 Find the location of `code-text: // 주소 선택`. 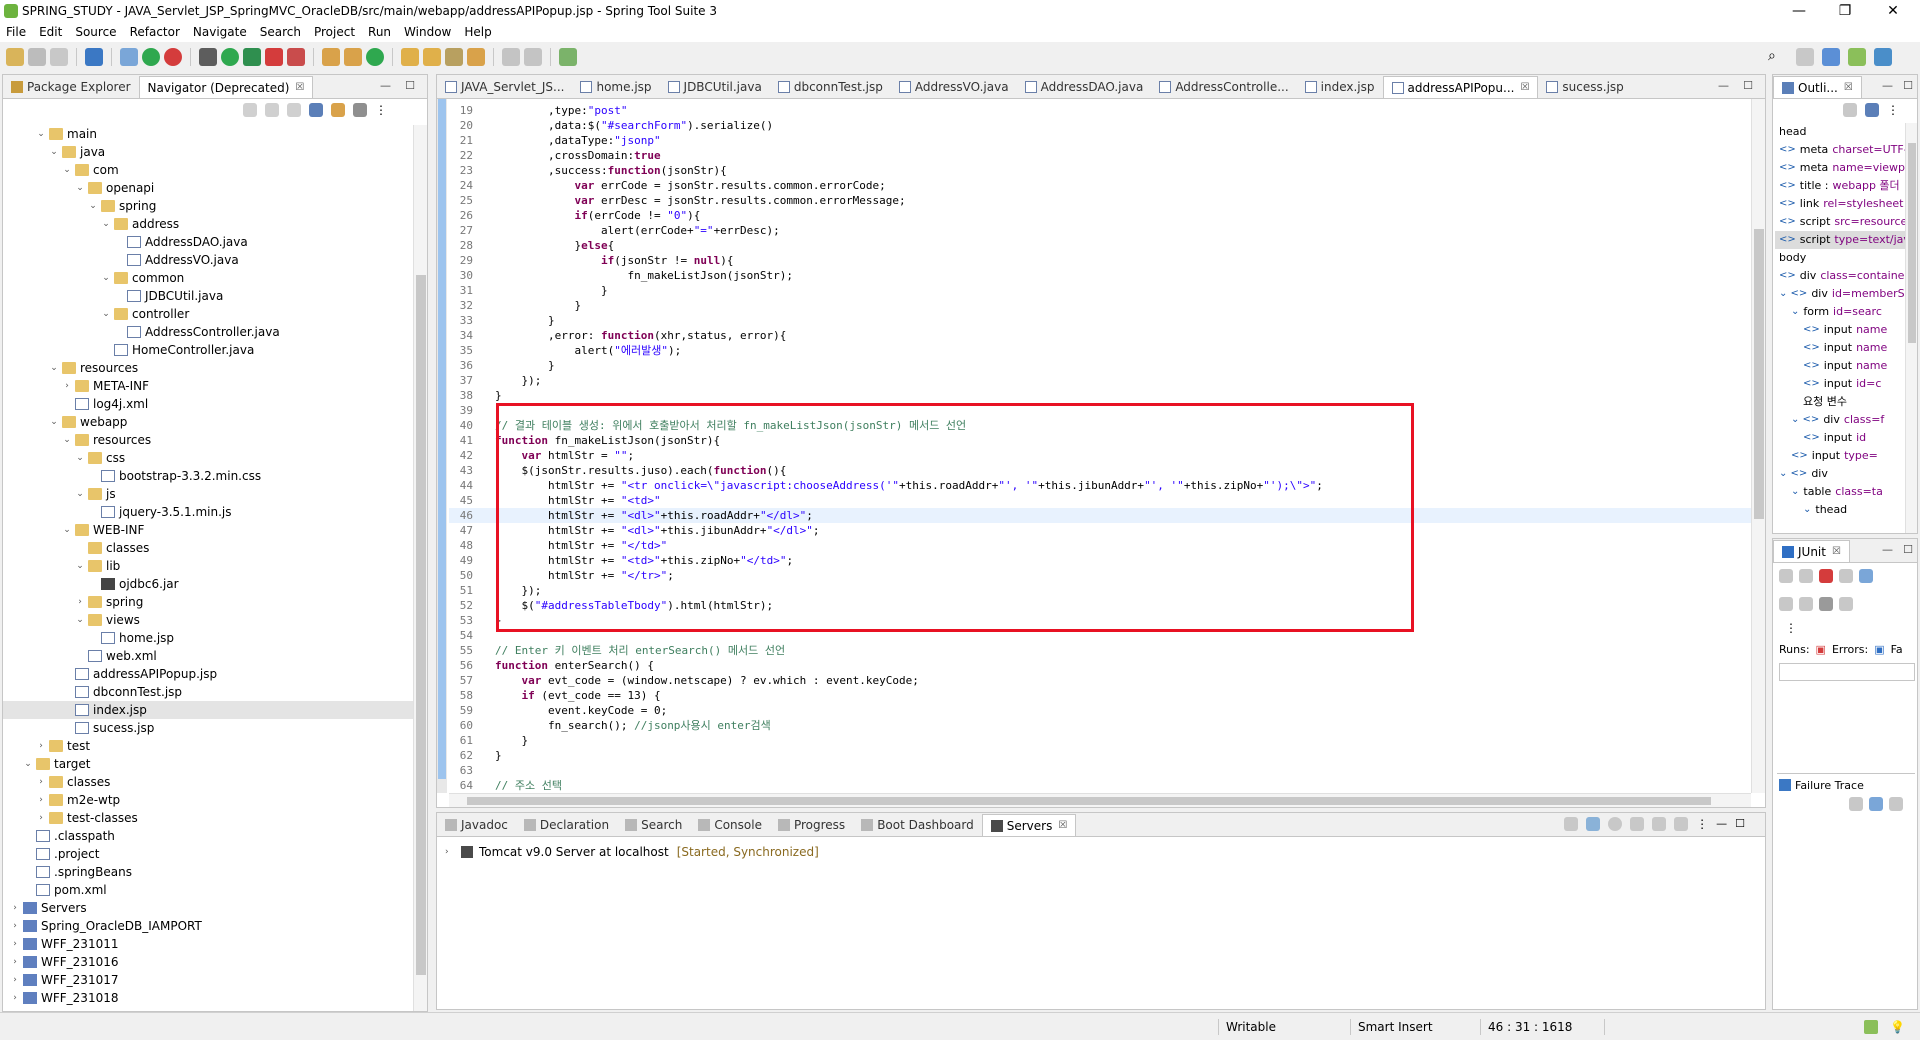

code-text: // 주소 선택 is located at coordinates (519, 784).